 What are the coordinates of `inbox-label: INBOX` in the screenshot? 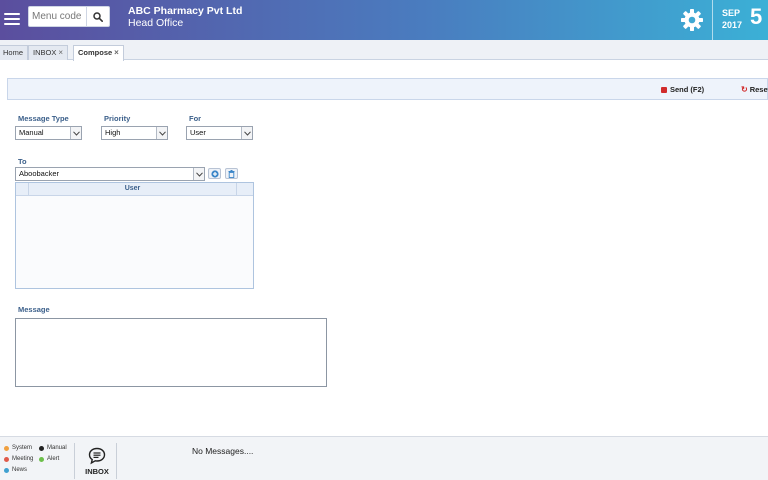 It's located at (97, 471).